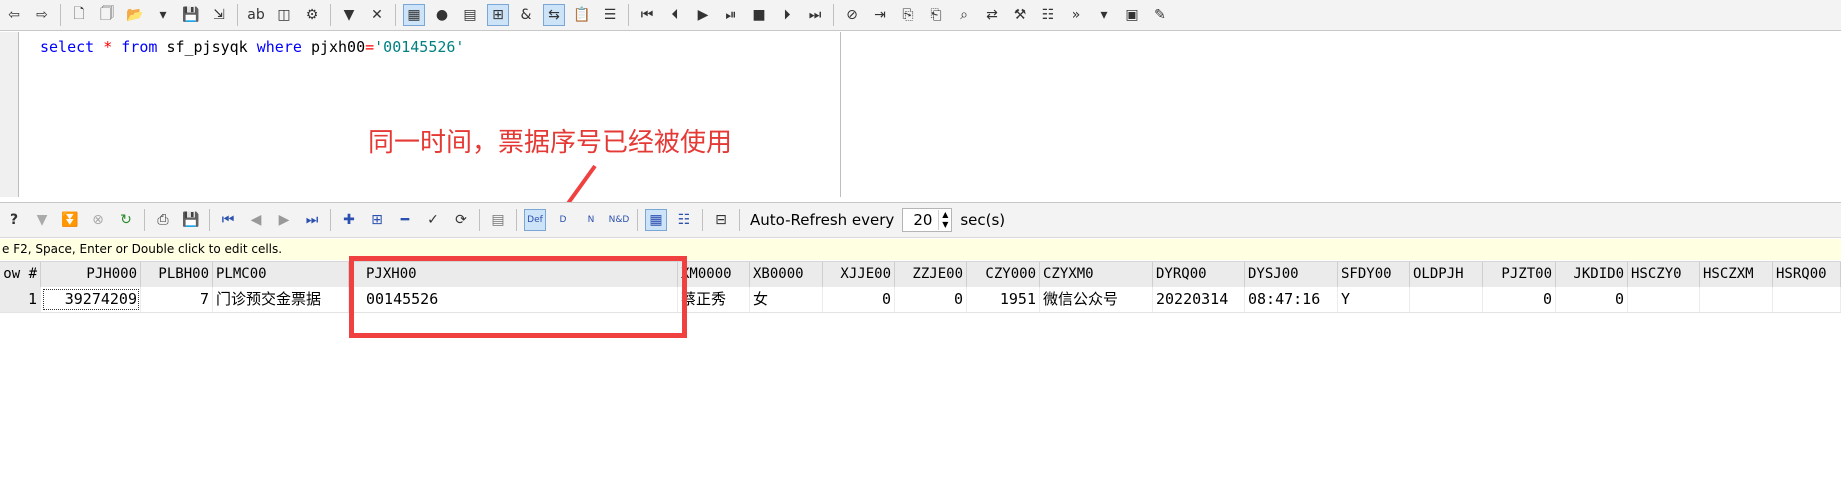  Describe the element at coordinates (721, 220) in the screenshot. I see `column-layout-icon: ⊟` at that location.